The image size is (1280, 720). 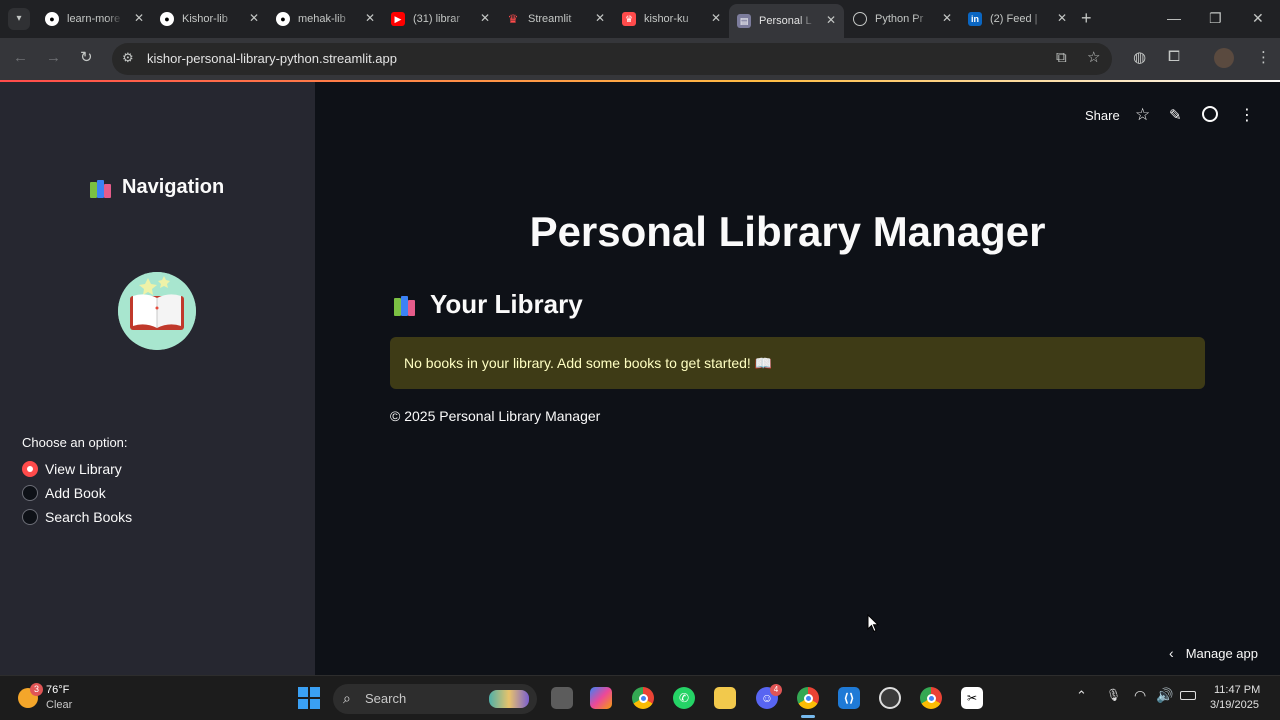 I want to click on weather-widget: 3 76°F Clear, so click(x=56, y=698).